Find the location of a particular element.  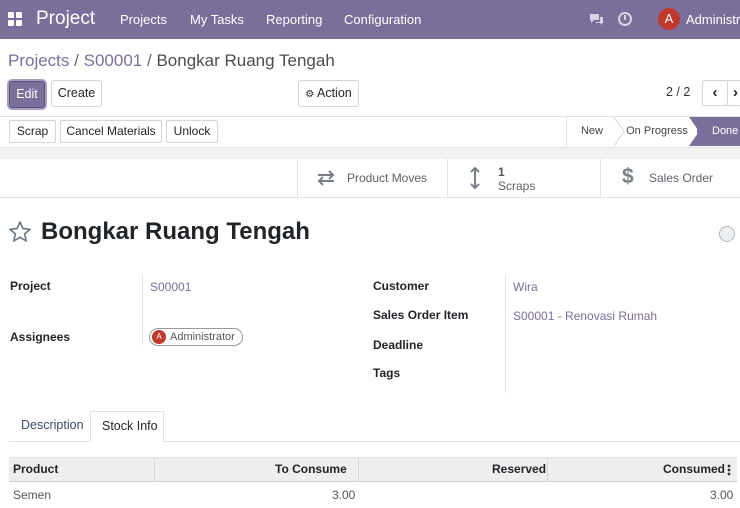

assignee-badge: A Administrator is located at coordinates (196, 337).